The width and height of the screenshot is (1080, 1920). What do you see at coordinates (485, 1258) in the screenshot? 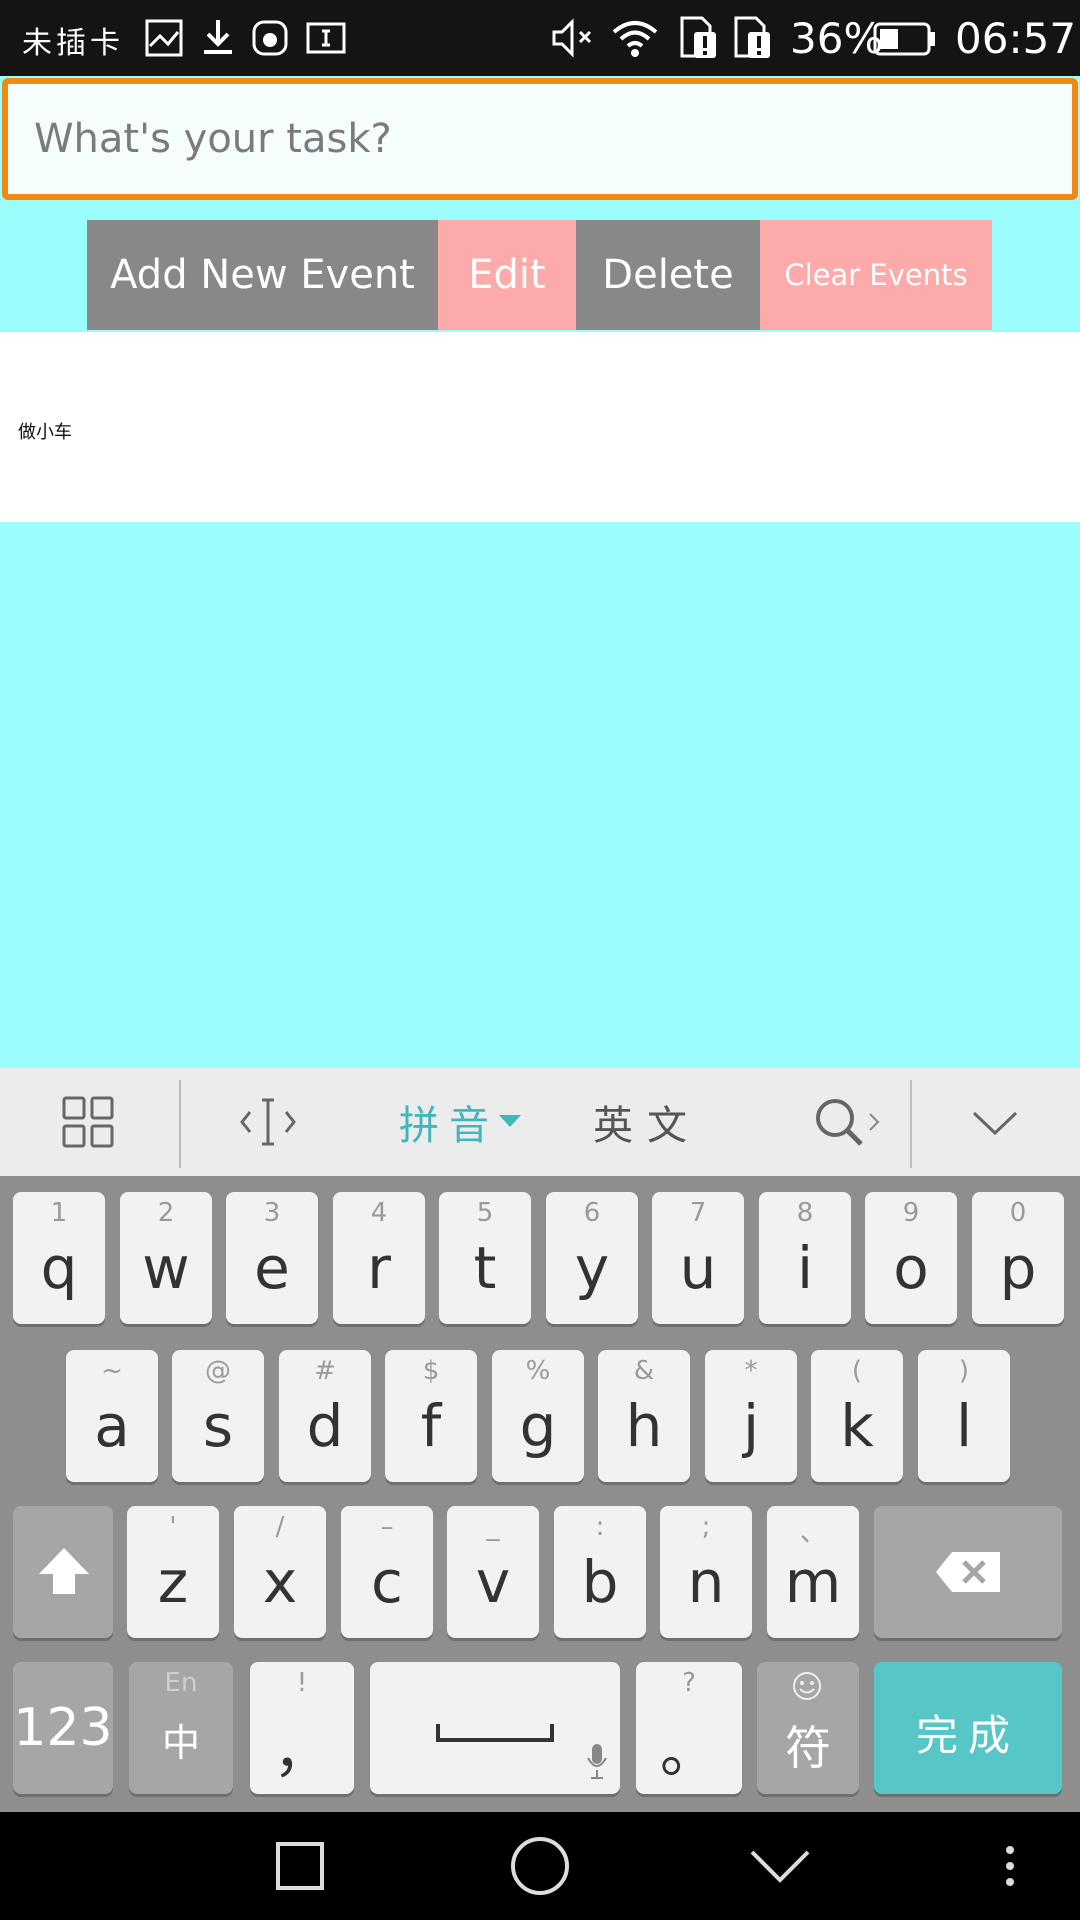
I see `key-t: 5t` at bounding box center [485, 1258].